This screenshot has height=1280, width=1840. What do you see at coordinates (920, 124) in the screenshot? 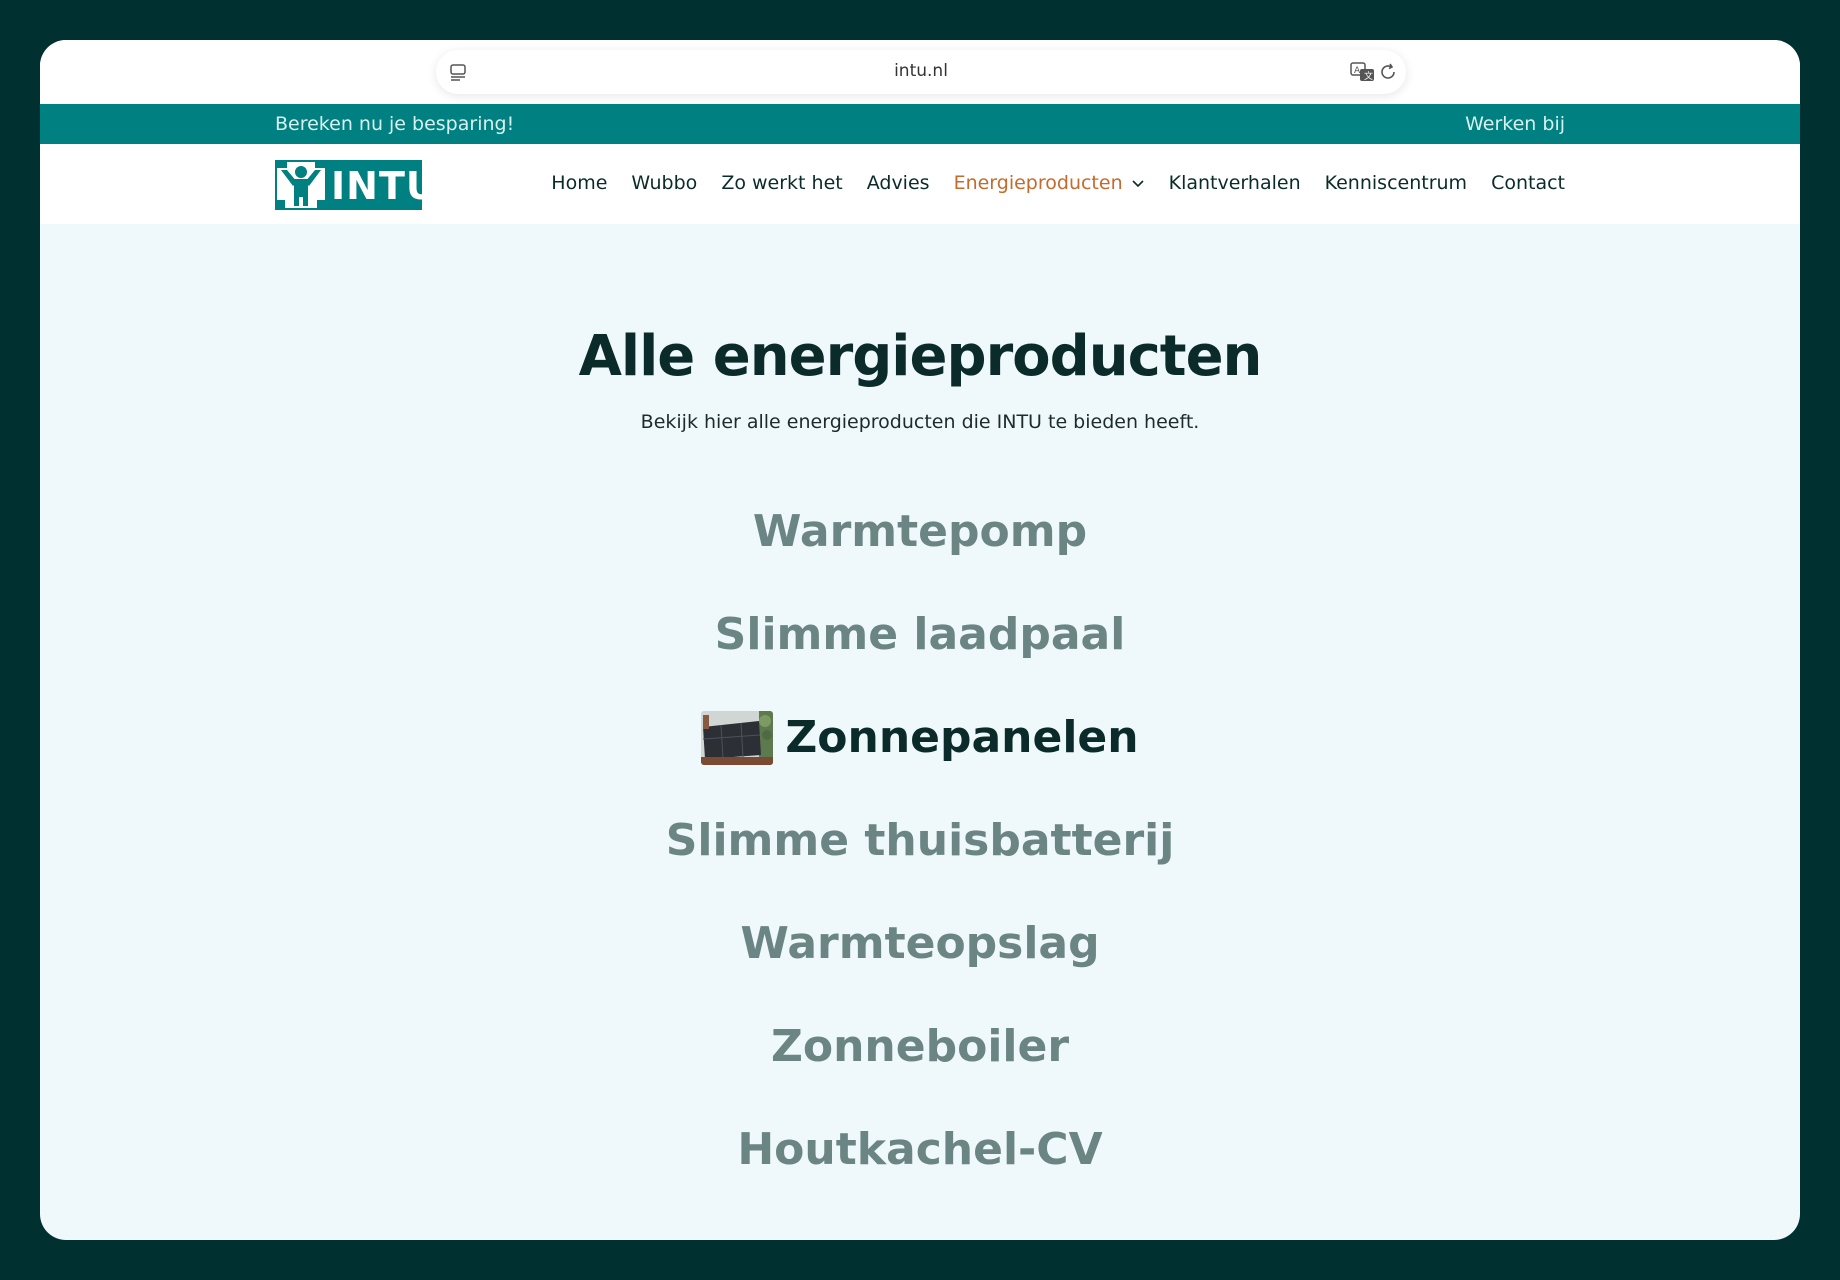
I see `top-announcement-bar: Bereken nu je besparing! Werken bij` at bounding box center [920, 124].